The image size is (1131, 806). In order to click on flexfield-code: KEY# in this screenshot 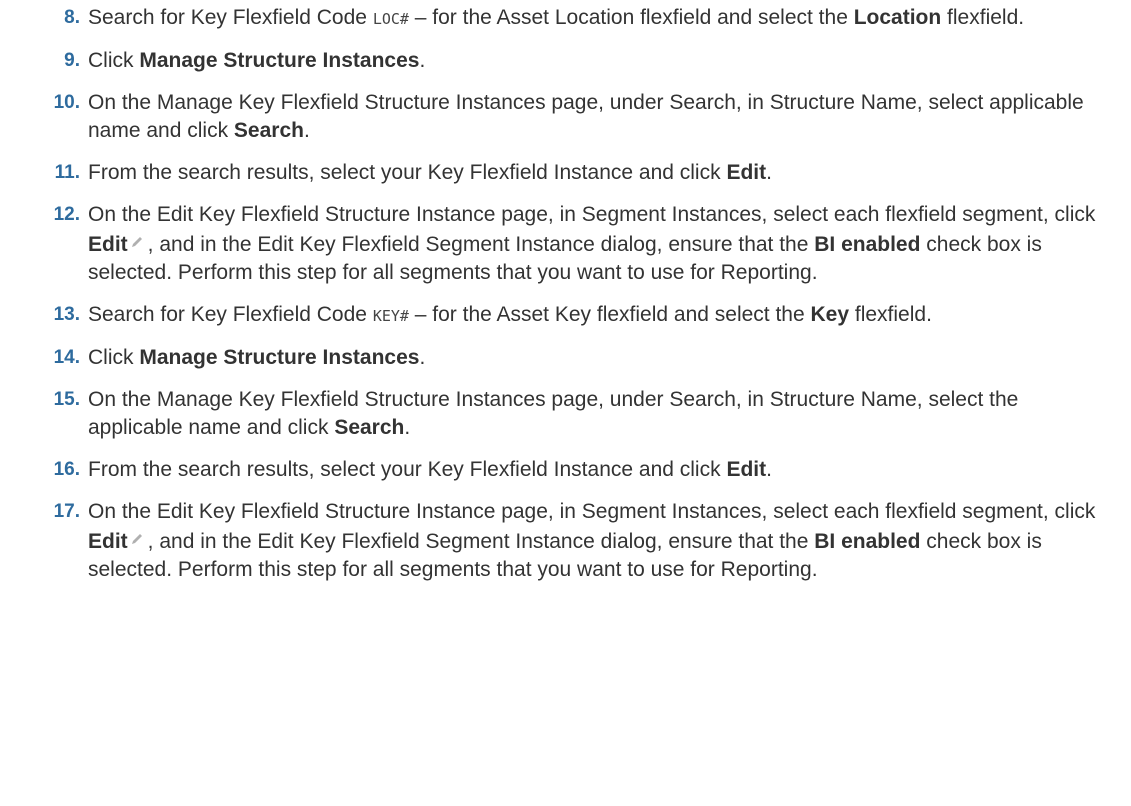, I will do `click(390, 316)`.